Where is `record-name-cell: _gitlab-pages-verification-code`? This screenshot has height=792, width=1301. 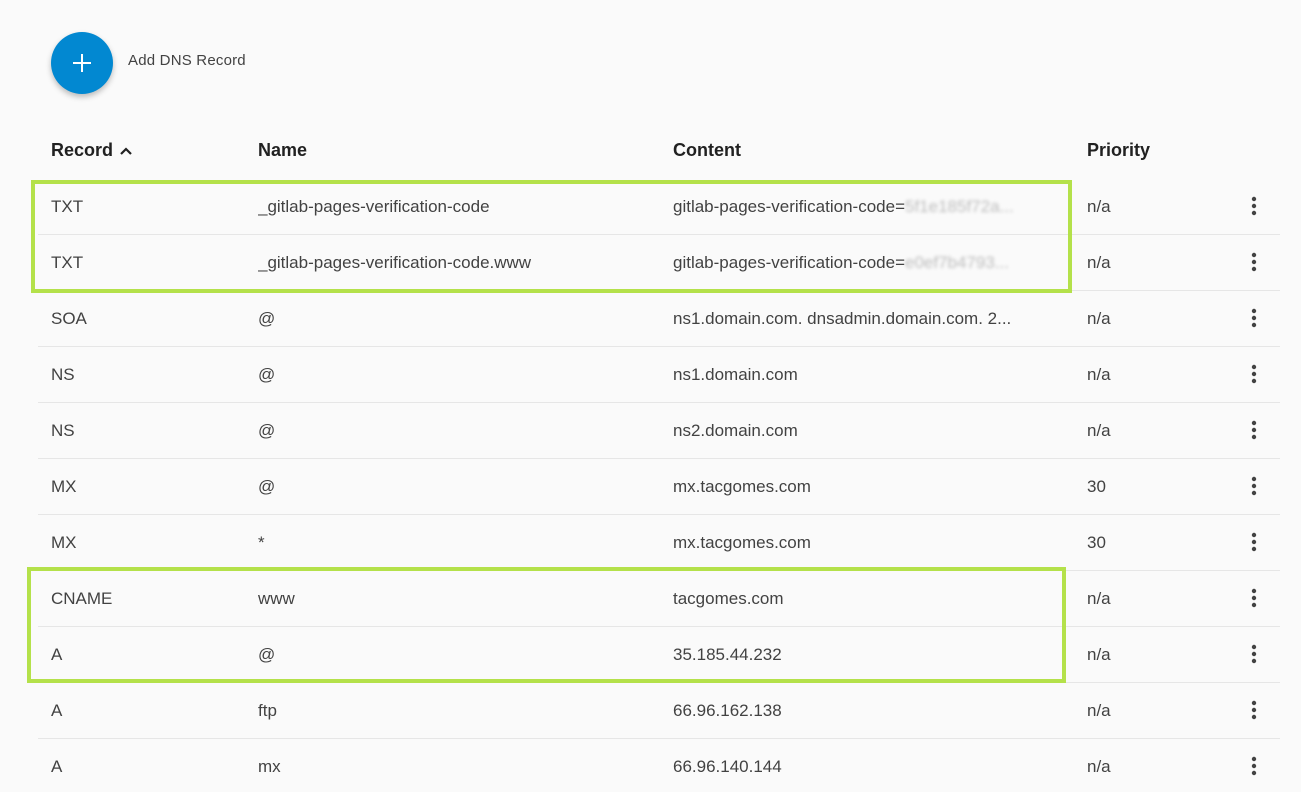 record-name-cell: _gitlab-pages-verification-code is located at coordinates (374, 206).